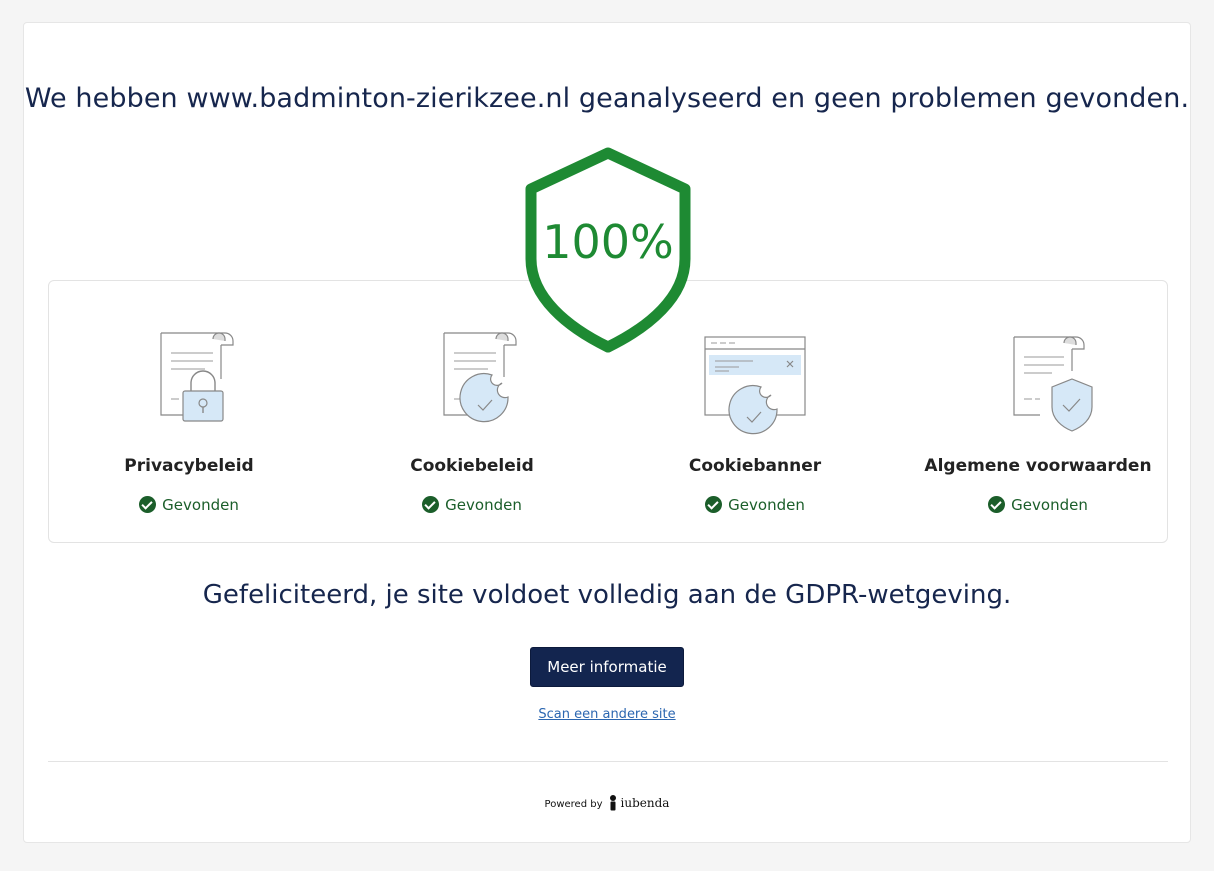 The width and height of the screenshot is (1214, 871). Describe the element at coordinates (607, 714) in the screenshot. I see `scan-another-site-link: Scan een andere site` at that location.